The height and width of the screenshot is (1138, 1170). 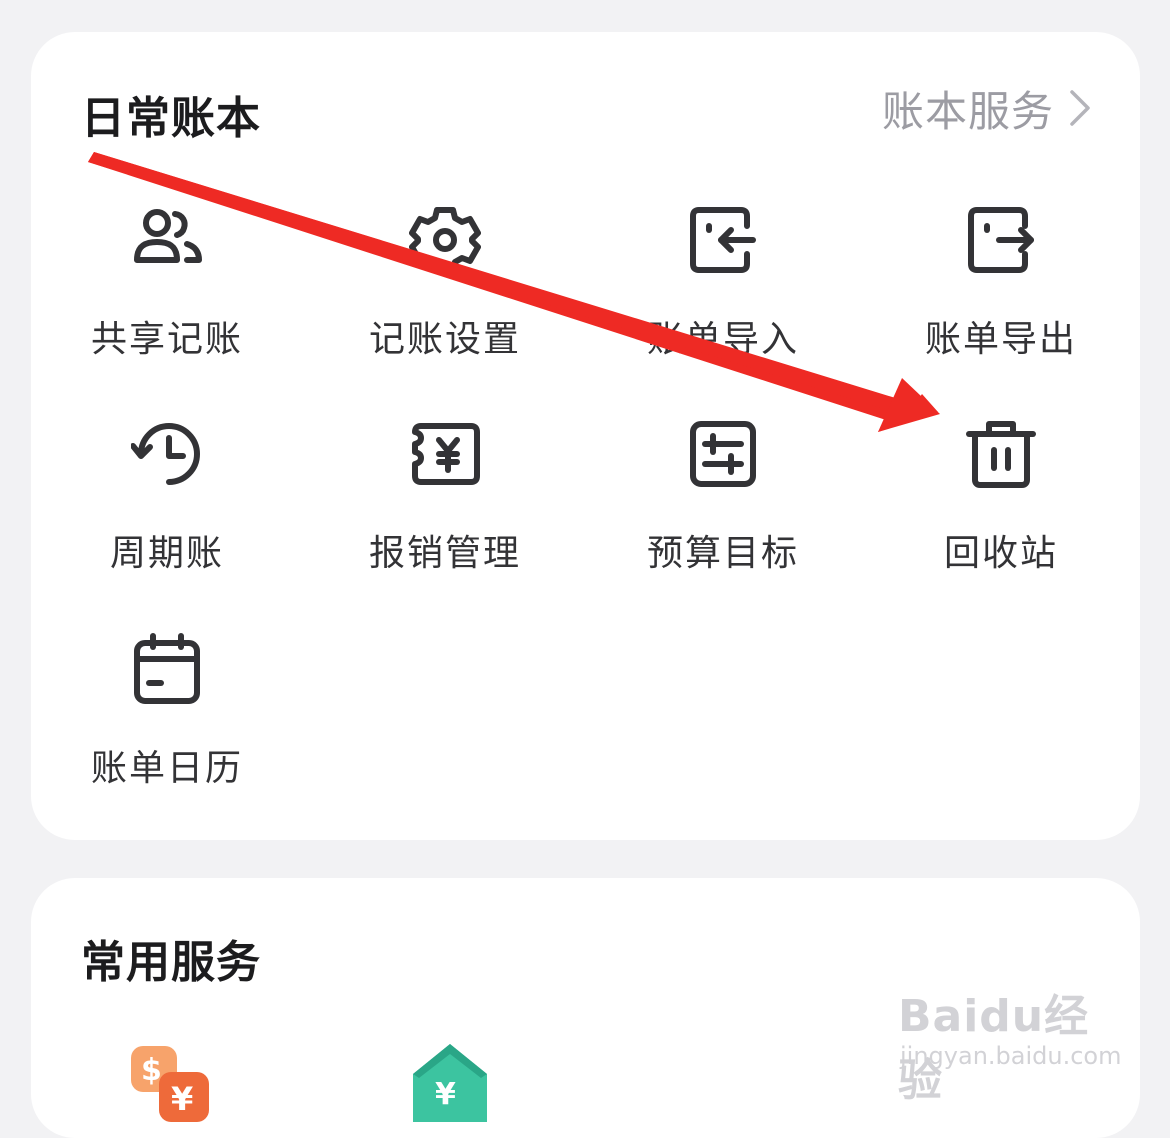 I want to click on ledger-item-settings: 记账设置, so click(x=445, y=294).